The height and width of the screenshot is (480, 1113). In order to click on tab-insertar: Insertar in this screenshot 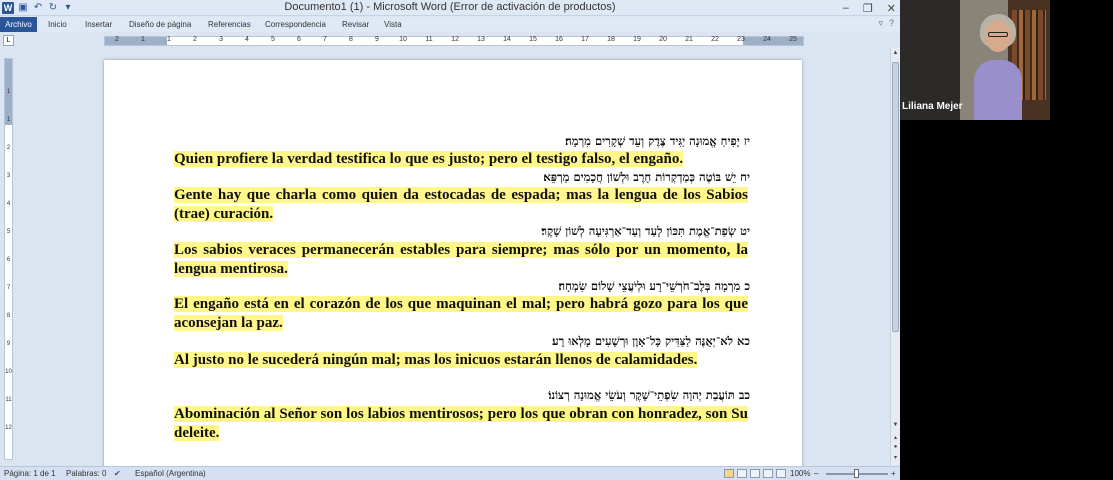, I will do `click(98, 24)`.